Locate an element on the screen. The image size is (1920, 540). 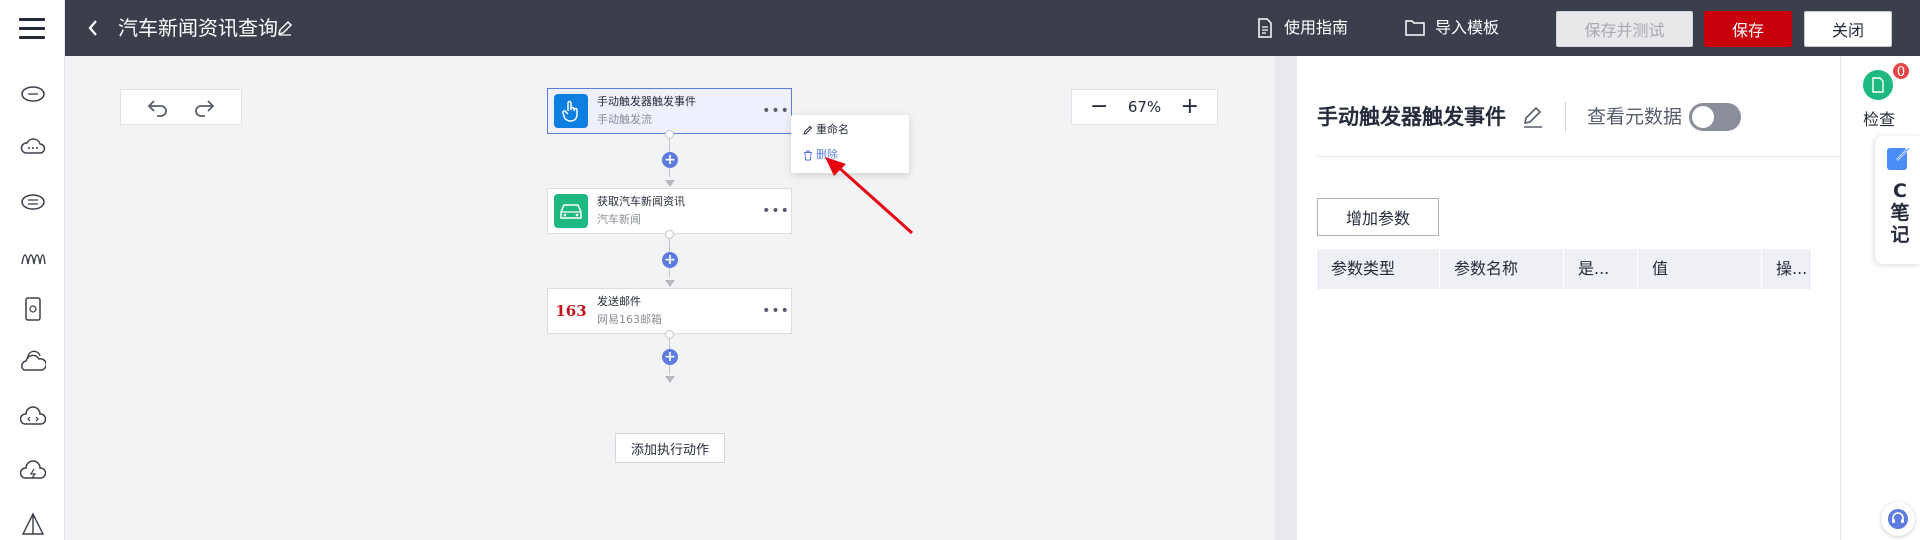
import-label: 导入模板 is located at coordinates (1467, 27).